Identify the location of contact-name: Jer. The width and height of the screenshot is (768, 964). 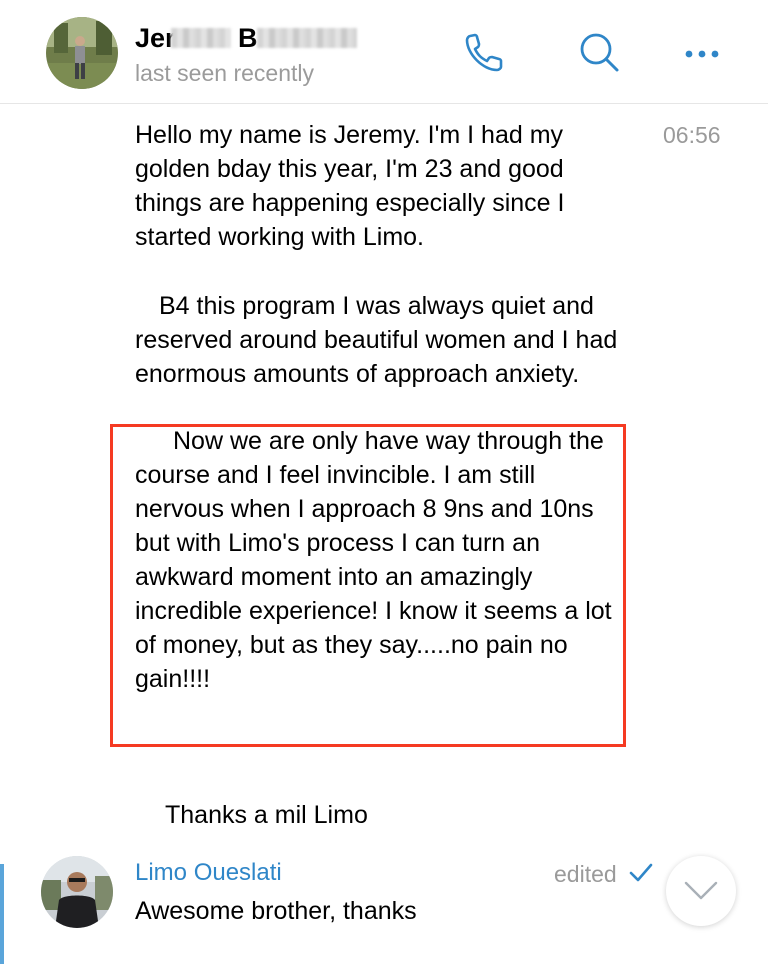
(155, 38).